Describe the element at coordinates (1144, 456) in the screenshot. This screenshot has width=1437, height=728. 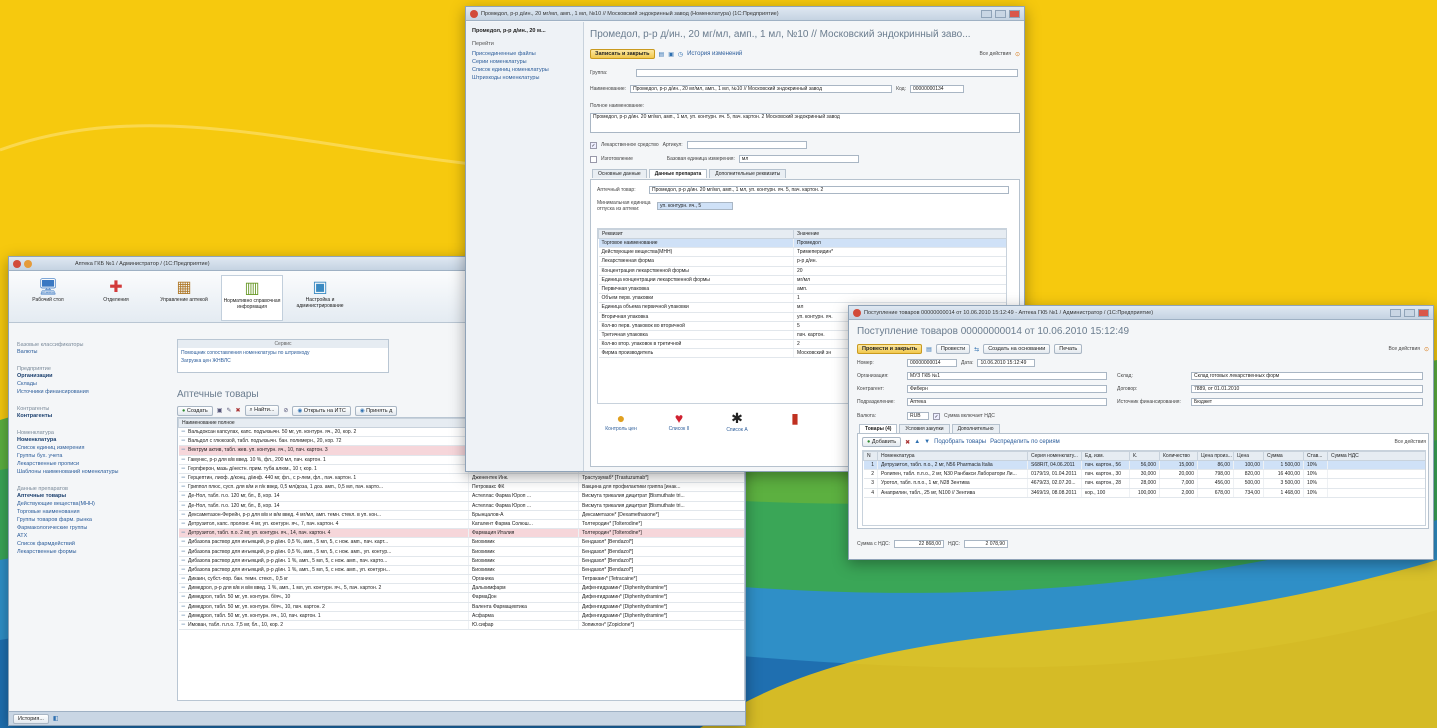
I see `column-header: К.` at that location.